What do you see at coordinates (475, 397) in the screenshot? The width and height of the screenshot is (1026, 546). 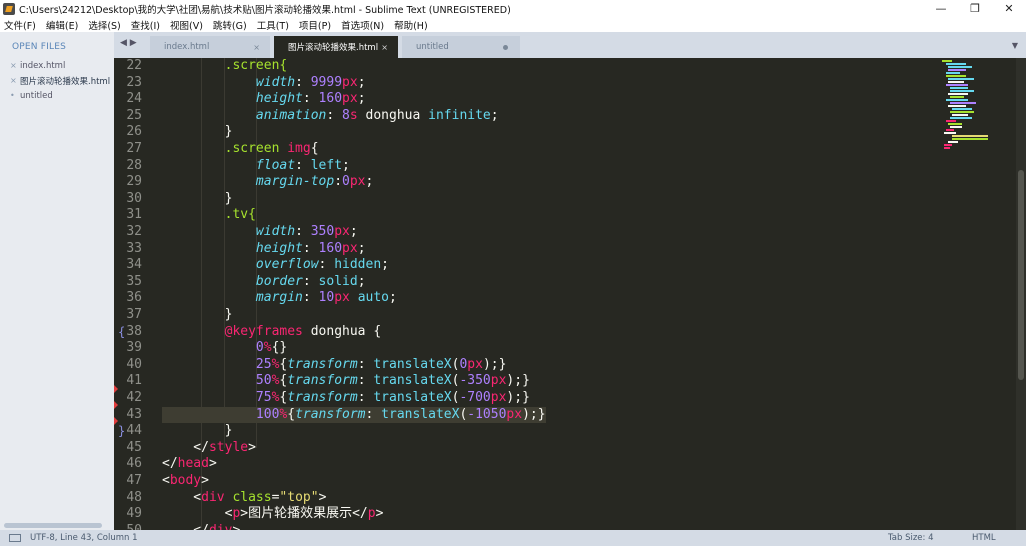 I see `number-token: -700` at bounding box center [475, 397].